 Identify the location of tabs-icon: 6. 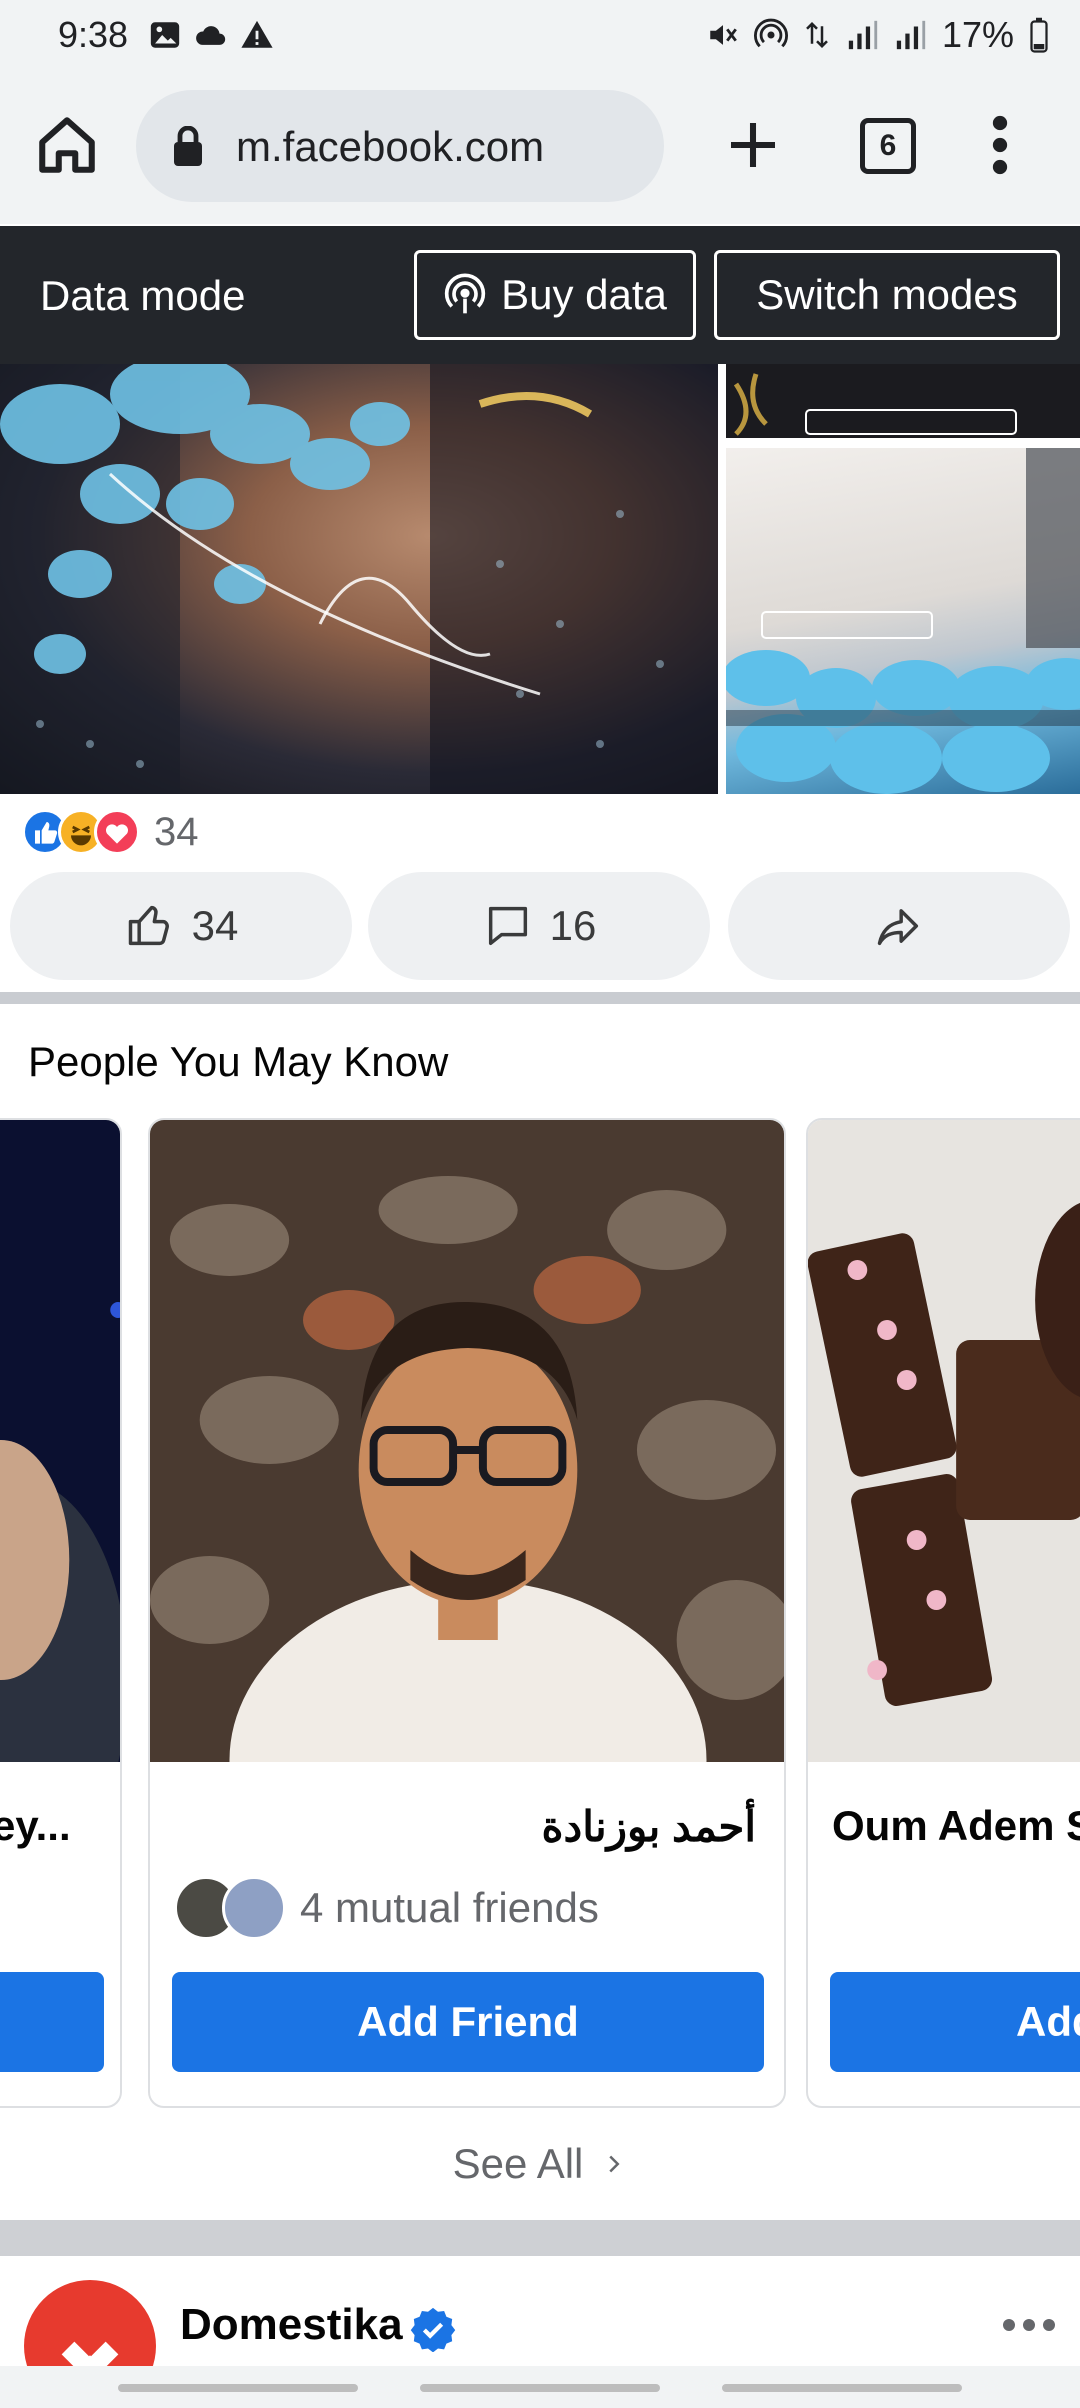
(888, 146).